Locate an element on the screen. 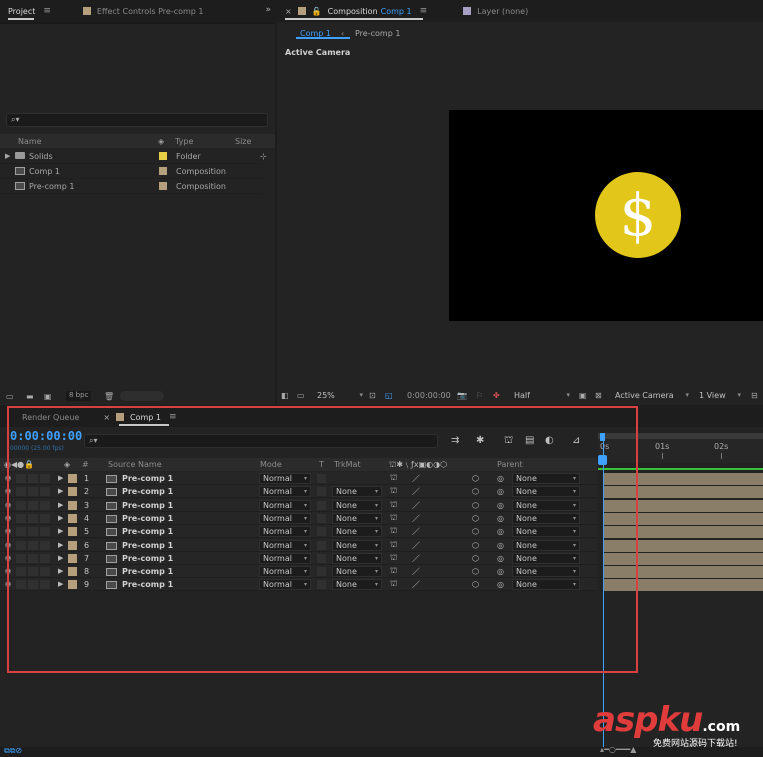 This screenshot has height=757, width=763. dollar-coin-icon: $ is located at coordinates (638, 215).